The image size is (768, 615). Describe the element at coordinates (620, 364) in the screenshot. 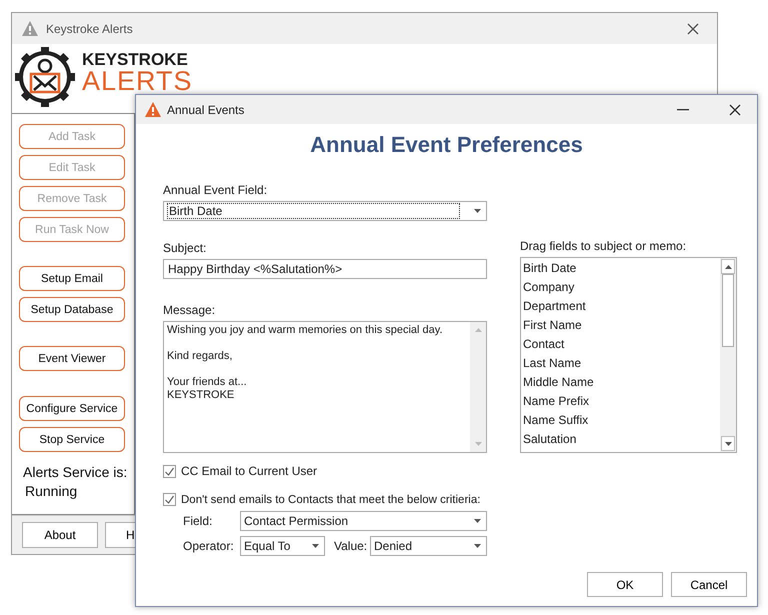

I see `list-item: Last Name` at that location.